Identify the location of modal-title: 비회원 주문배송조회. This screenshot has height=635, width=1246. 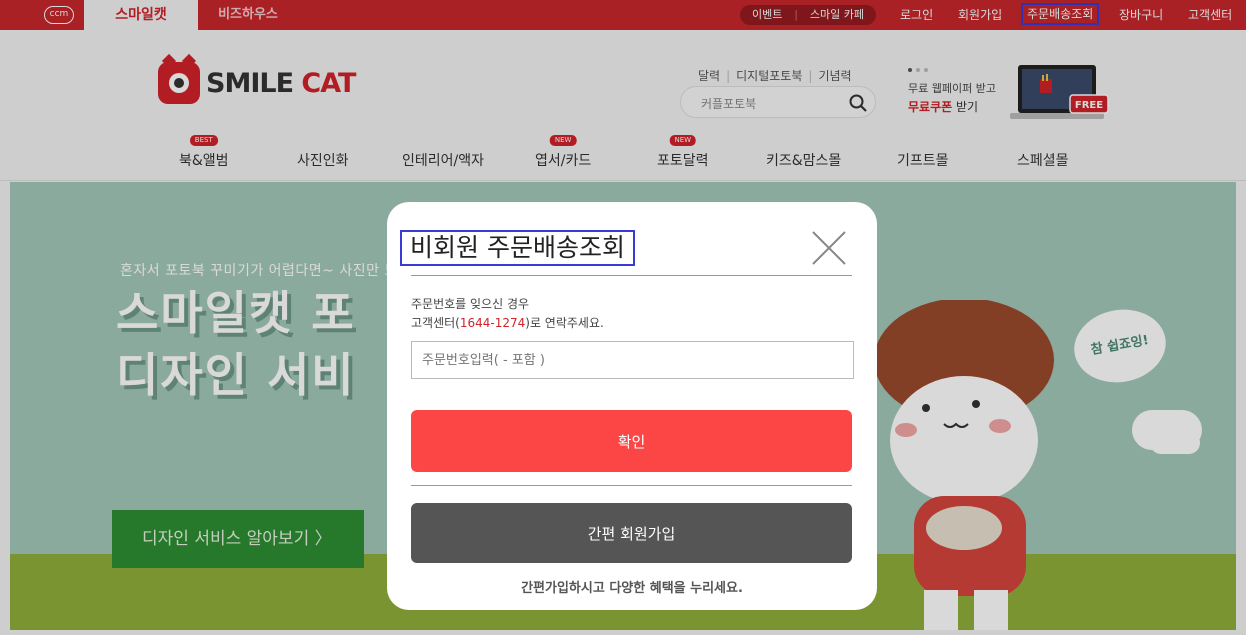
(517, 248).